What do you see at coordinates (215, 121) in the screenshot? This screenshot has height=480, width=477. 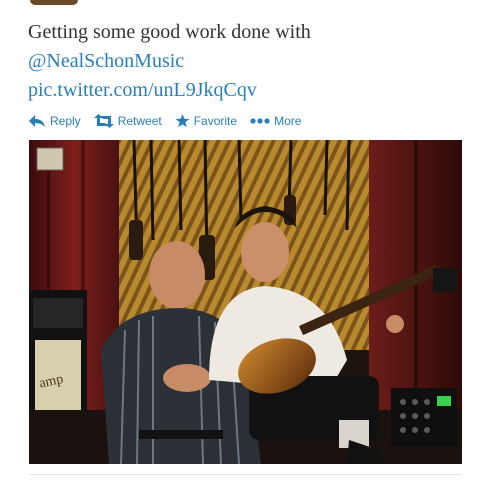 I see `favorite-label: Favorite` at bounding box center [215, 121].